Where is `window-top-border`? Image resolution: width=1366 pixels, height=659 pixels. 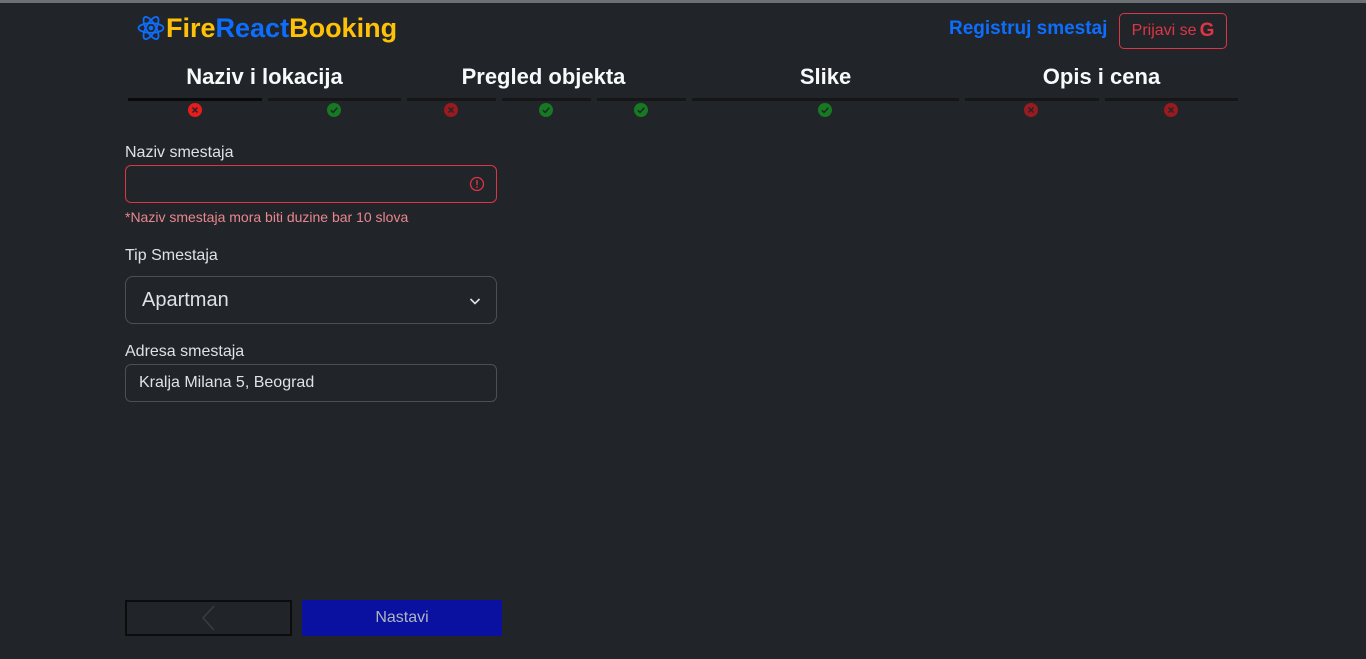 window-top-border is located at coordinates (683, 1).